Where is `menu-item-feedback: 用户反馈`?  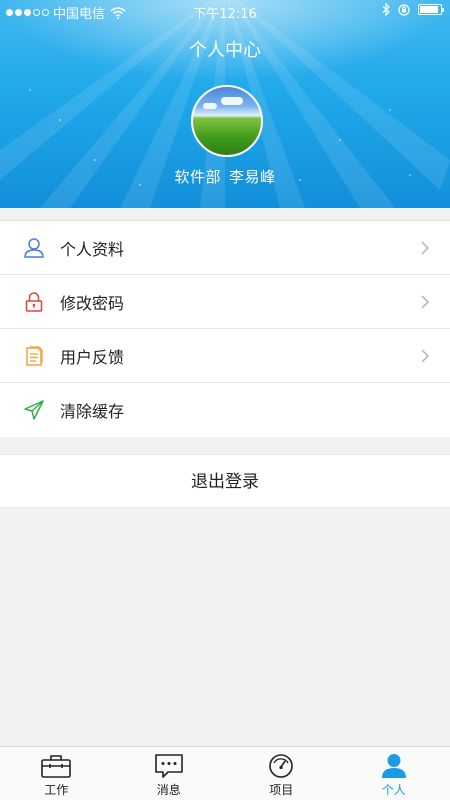
menu-item-feedback: 用户反馈 is located at coordinates (225, 356).